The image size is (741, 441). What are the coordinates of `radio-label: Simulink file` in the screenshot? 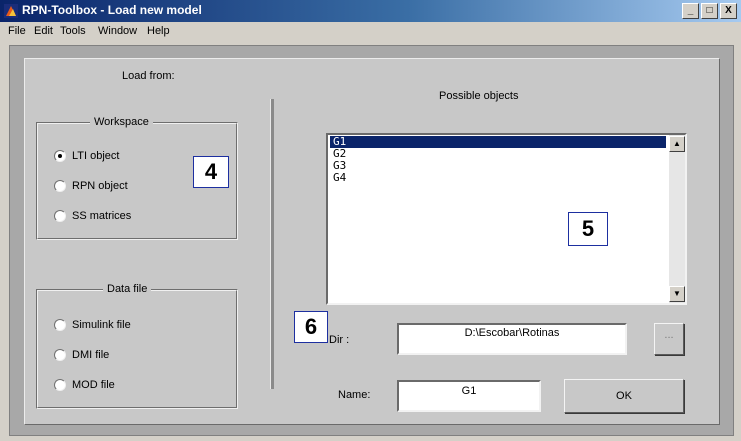 It's located at (101, 325).